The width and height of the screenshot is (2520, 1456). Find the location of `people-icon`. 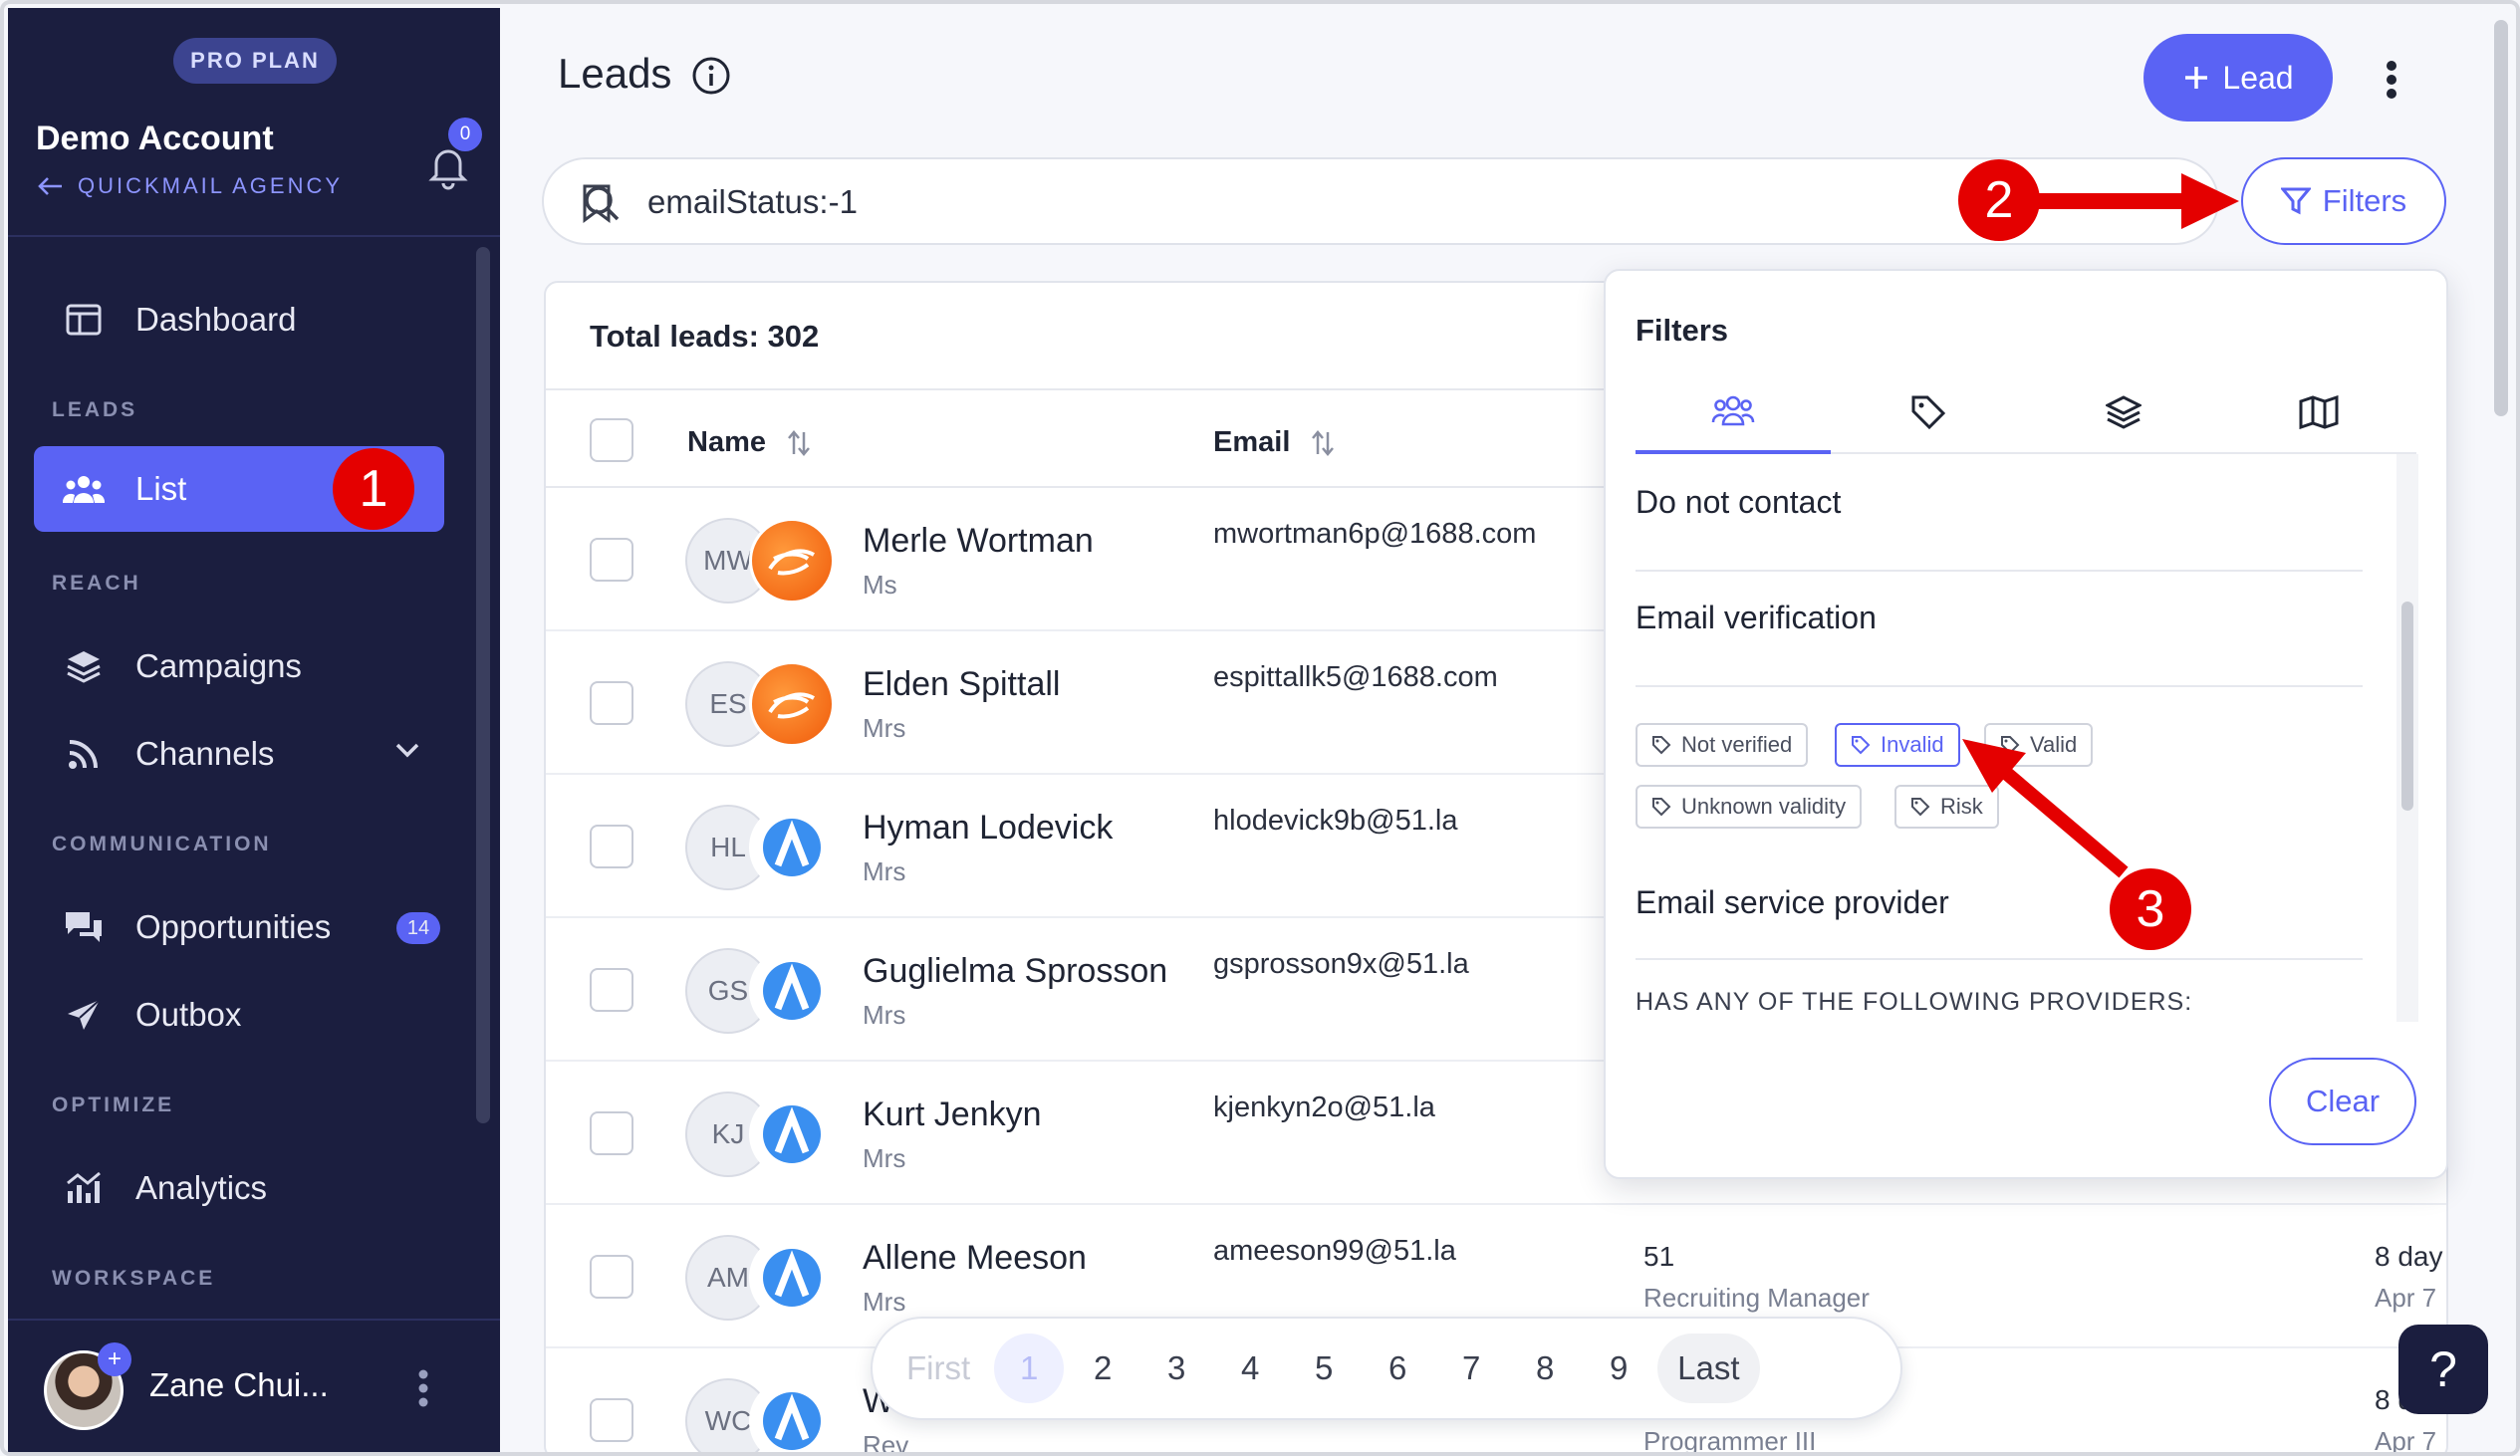

people-icon is located at coordinates (1733, 410).